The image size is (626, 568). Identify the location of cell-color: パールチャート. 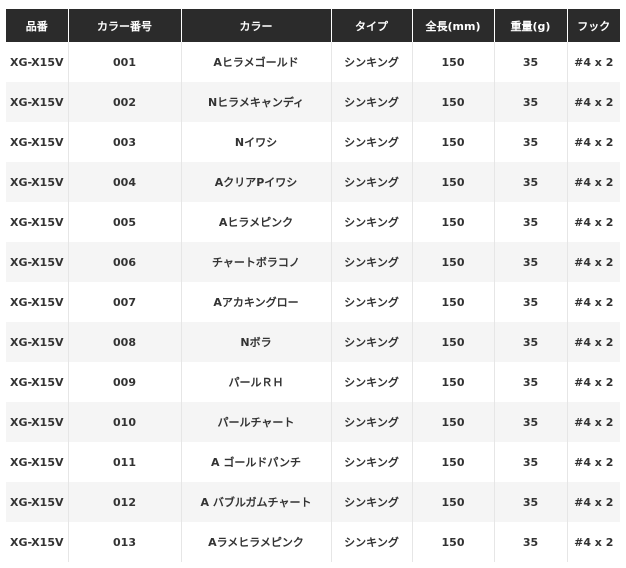
(256, 422).